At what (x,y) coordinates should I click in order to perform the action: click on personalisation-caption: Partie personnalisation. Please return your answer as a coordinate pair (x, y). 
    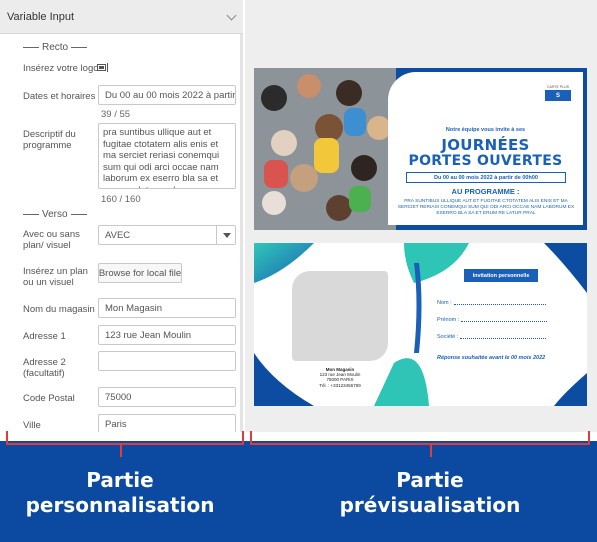
    Looking at the image, I should click on (120, 493).